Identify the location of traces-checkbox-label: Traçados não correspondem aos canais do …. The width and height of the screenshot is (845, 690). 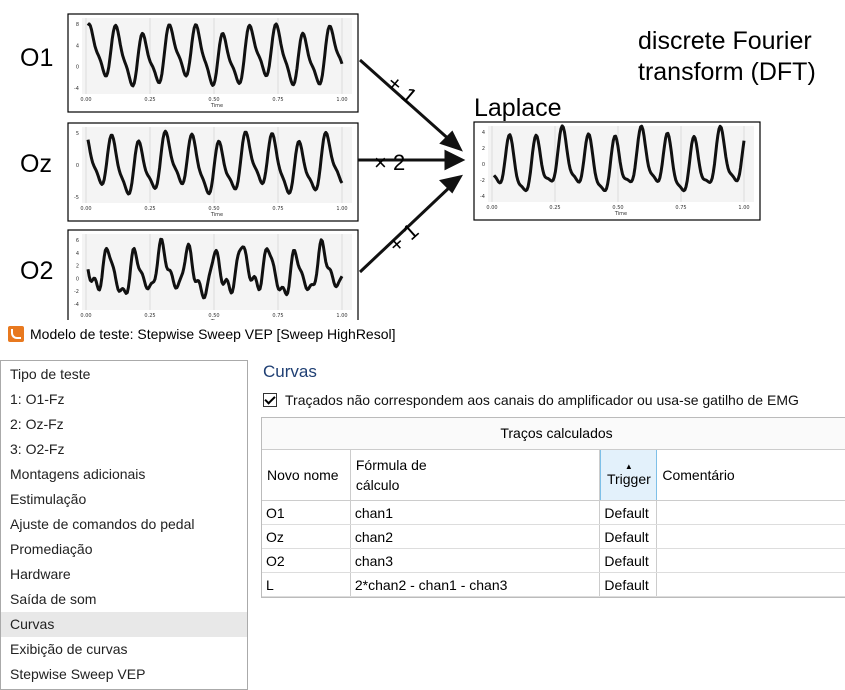
(542, 400).